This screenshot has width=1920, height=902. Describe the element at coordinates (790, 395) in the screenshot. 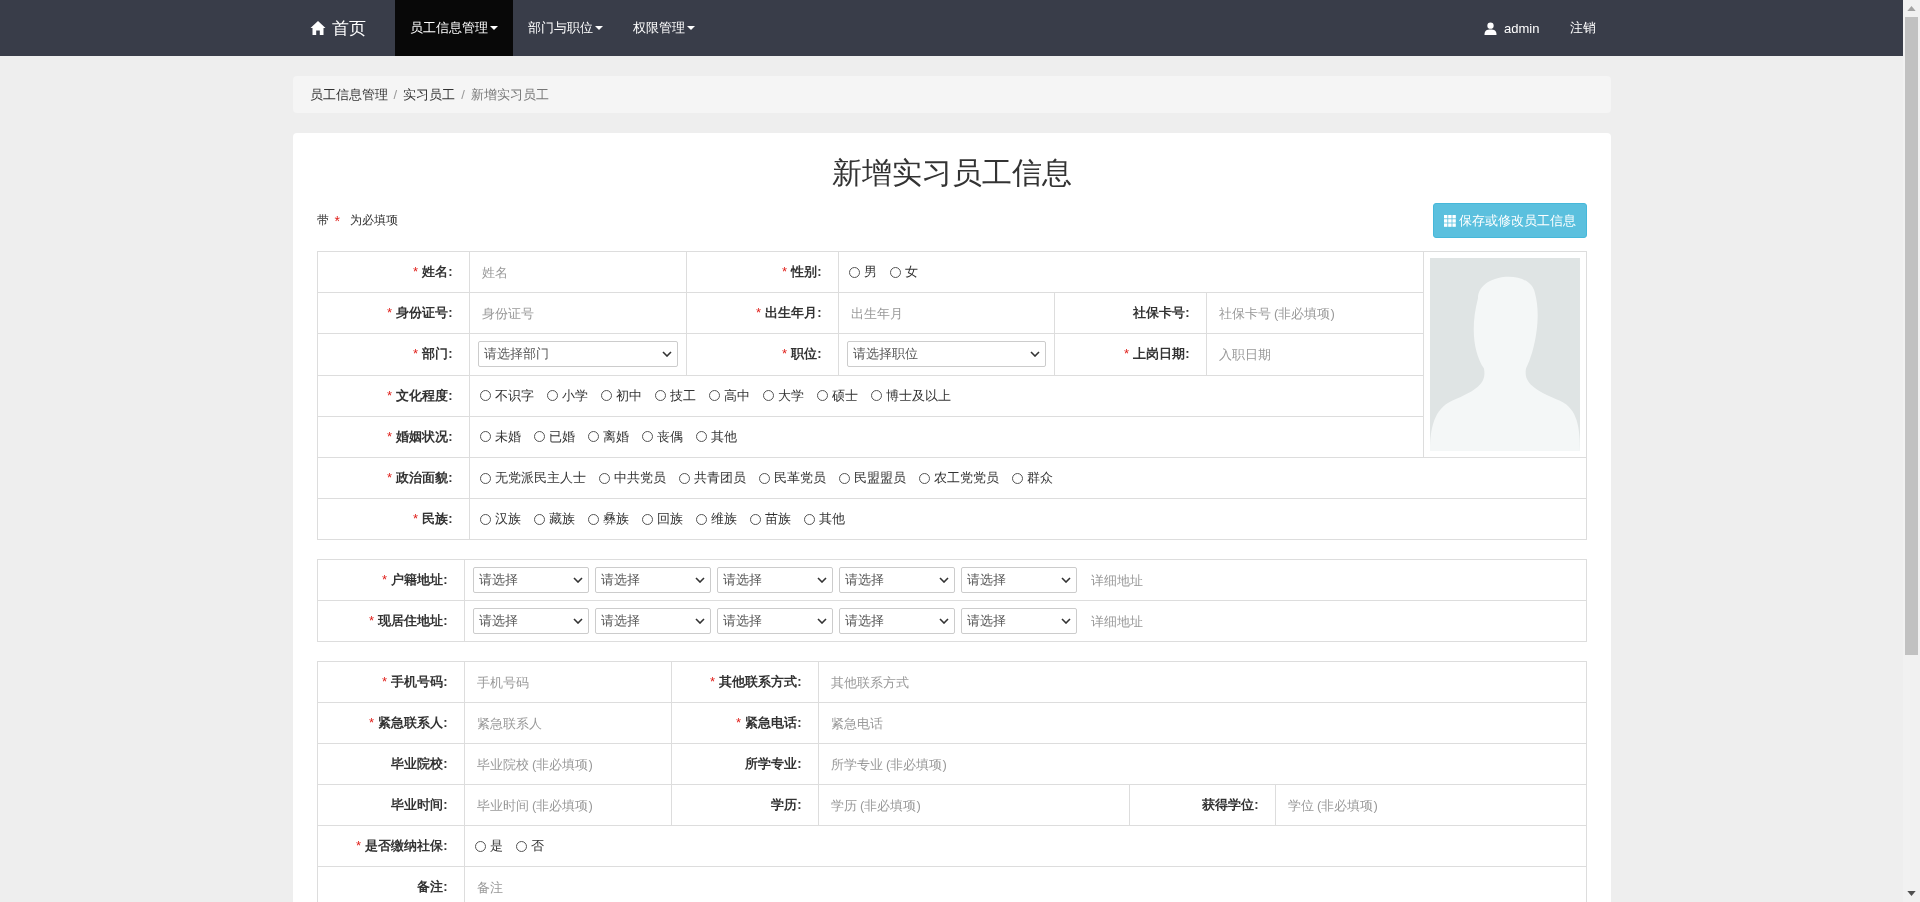

I see `option-label: 大学` at that location.